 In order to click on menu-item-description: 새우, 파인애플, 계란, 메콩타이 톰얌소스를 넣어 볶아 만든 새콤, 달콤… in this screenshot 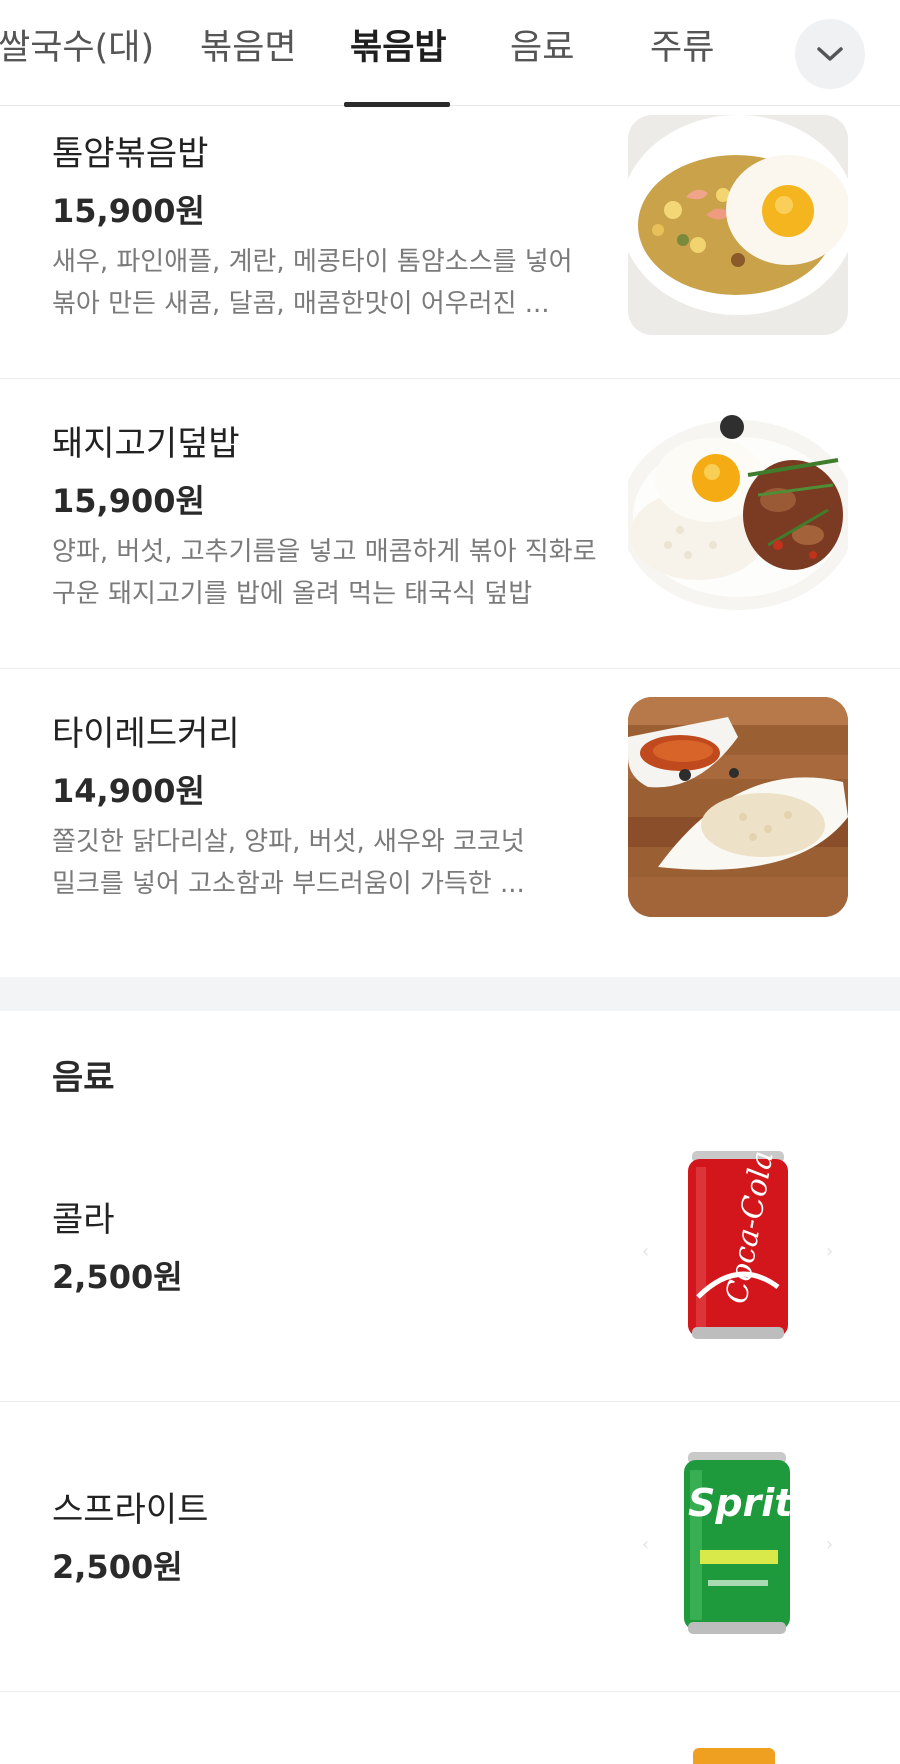, I will do `click(324, 283)`.